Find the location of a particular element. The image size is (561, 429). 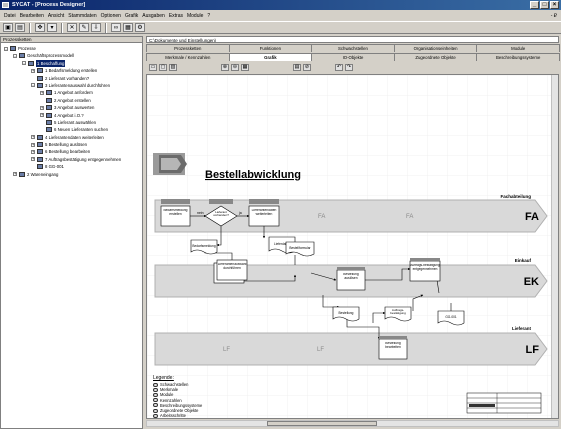

tree-item: 2 Angebot erstellen is located at coordinates (71, 100).